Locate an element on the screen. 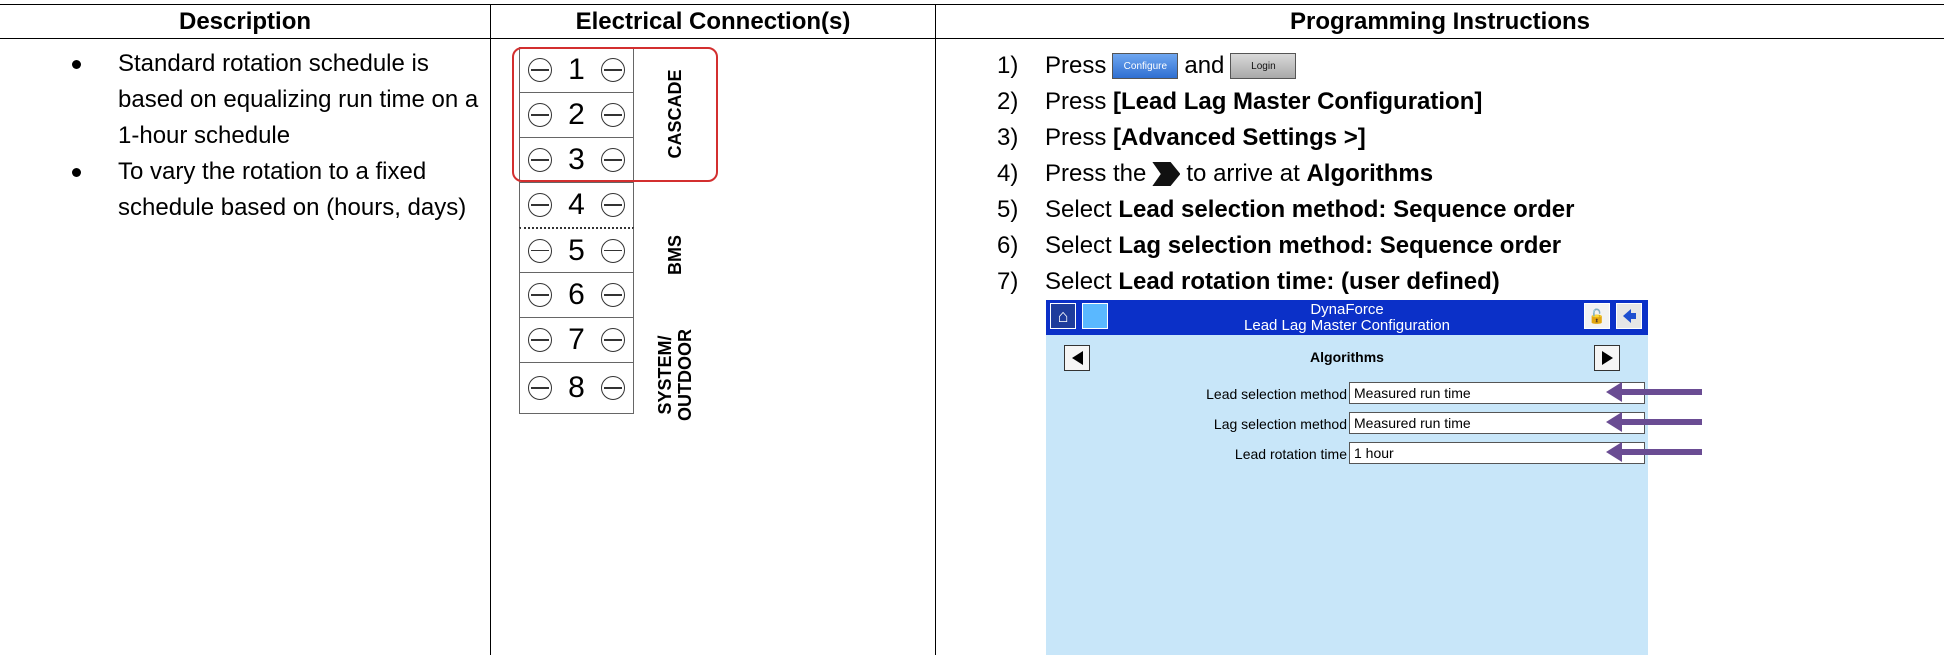 The height and width of the screenshot is (655, 1944). system-outdoor-label: SYSTEM/ OUTDOOR is located at coordinates (675, 375).